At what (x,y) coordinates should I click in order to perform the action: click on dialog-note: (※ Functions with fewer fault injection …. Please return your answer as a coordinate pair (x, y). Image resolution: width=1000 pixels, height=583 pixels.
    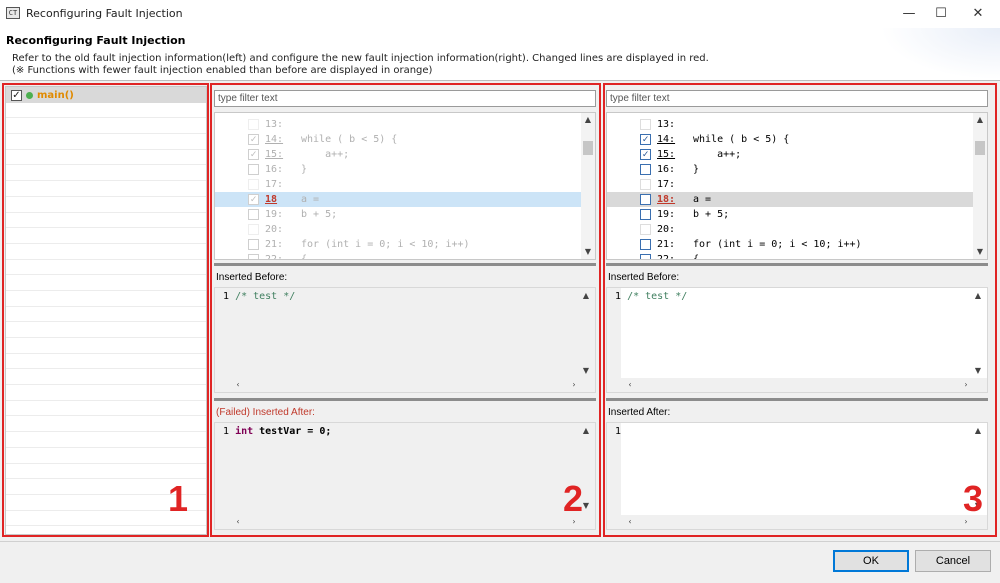
    Looking at the image, I should click on (222, 70).